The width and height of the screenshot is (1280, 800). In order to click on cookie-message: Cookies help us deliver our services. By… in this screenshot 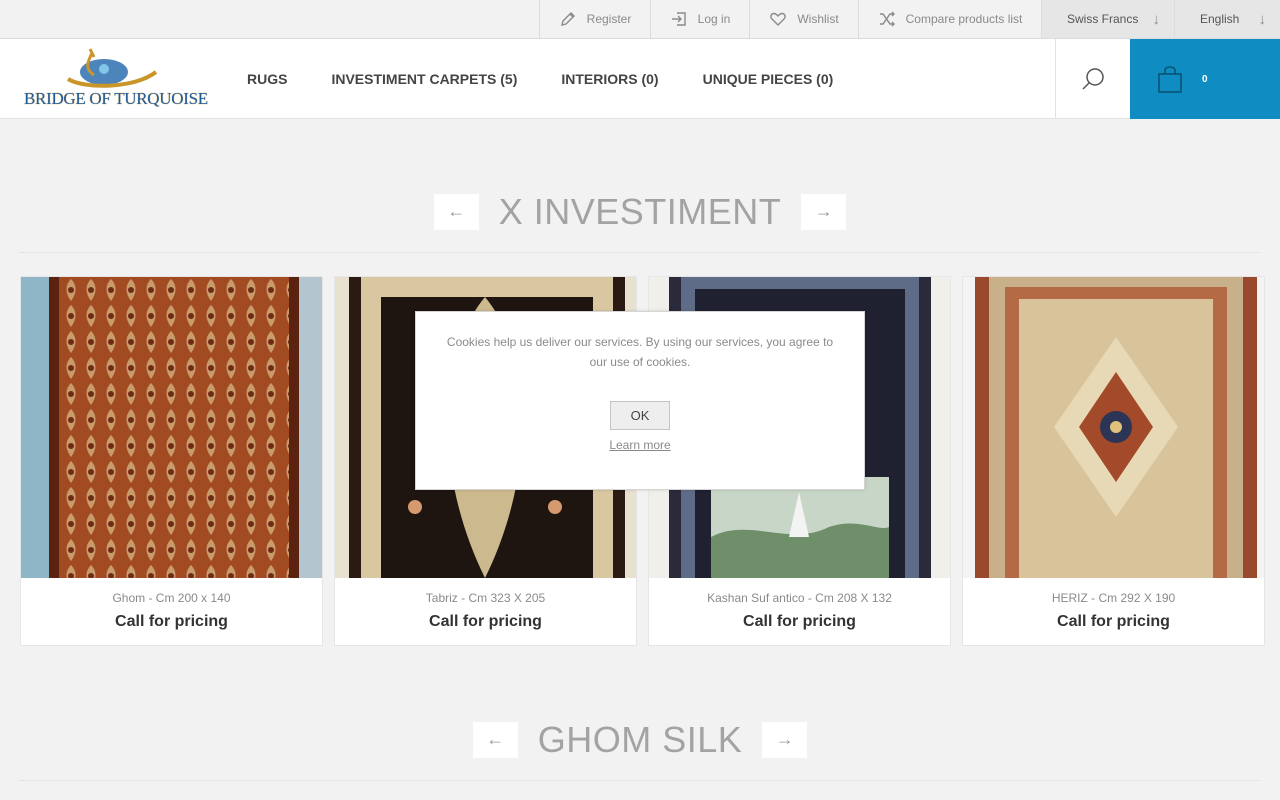, I will do `click(640, 352)`.